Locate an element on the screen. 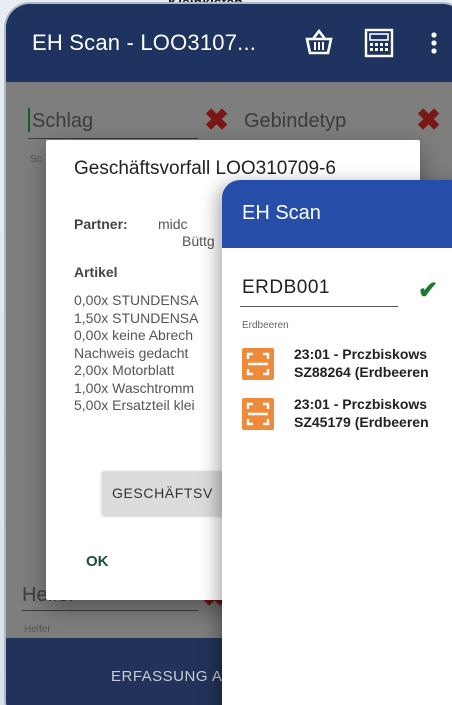 The width and height of the screenshot is (452, 705). partner-value-line1: midc is located at coordinates (173, 224).